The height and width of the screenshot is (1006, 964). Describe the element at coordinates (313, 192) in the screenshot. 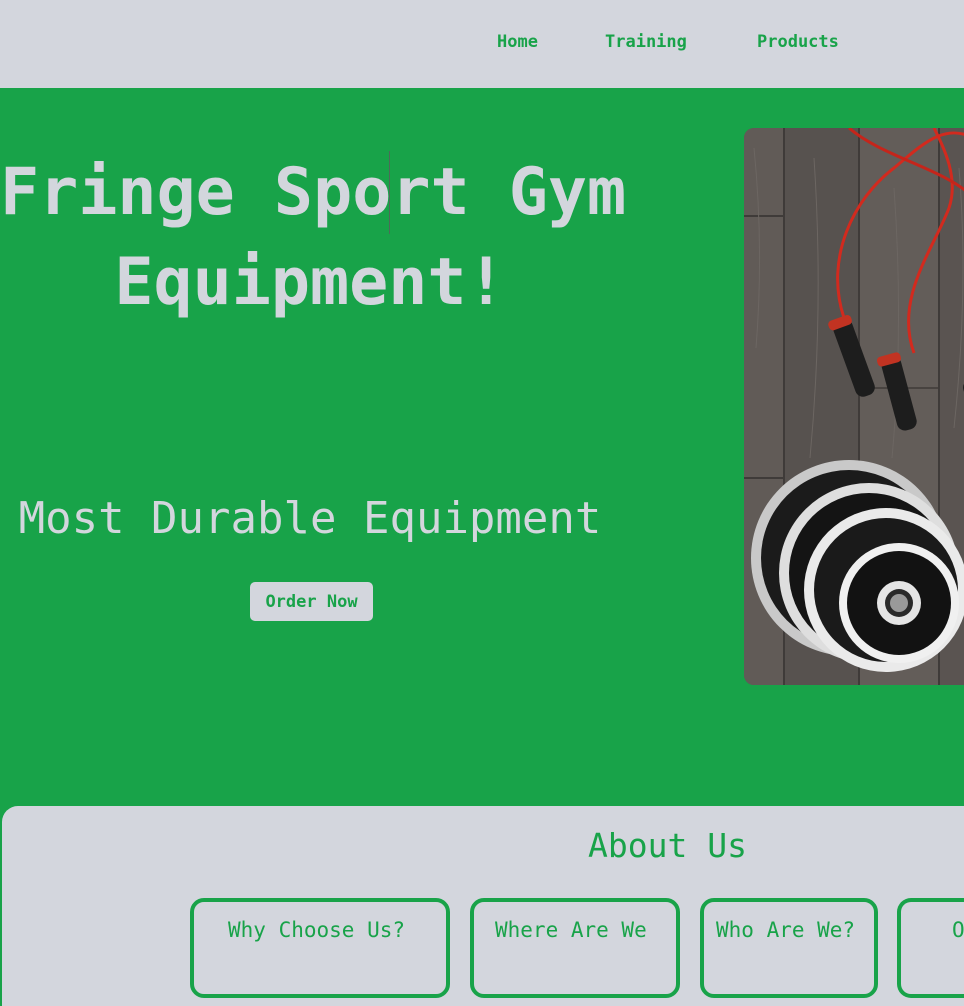

I see `hero-title-line-1: Fringe Sport Gym` at that location.